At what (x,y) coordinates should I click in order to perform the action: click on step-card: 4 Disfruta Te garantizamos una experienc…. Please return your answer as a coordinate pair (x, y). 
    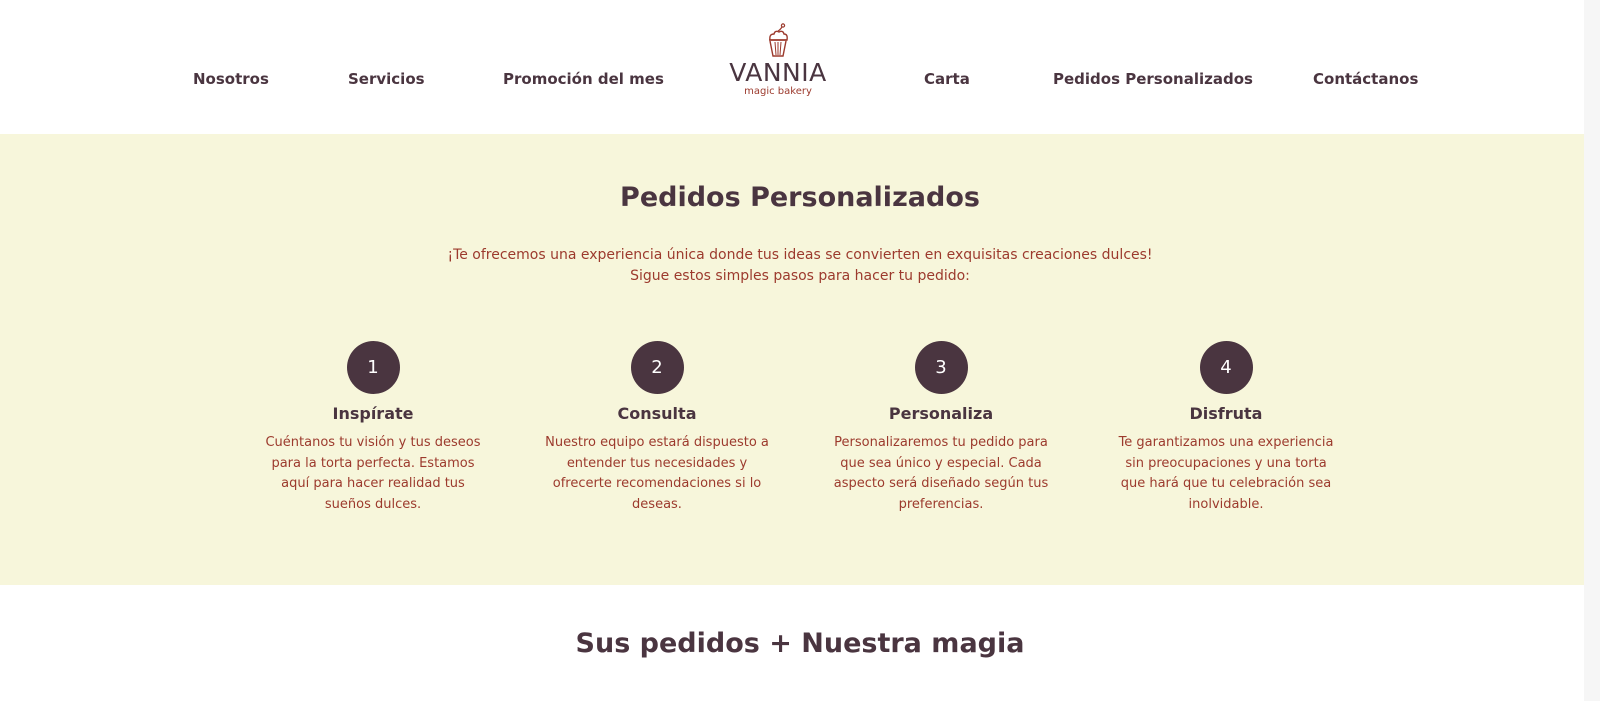
    Looking at the image, I should click on (1226, 428).